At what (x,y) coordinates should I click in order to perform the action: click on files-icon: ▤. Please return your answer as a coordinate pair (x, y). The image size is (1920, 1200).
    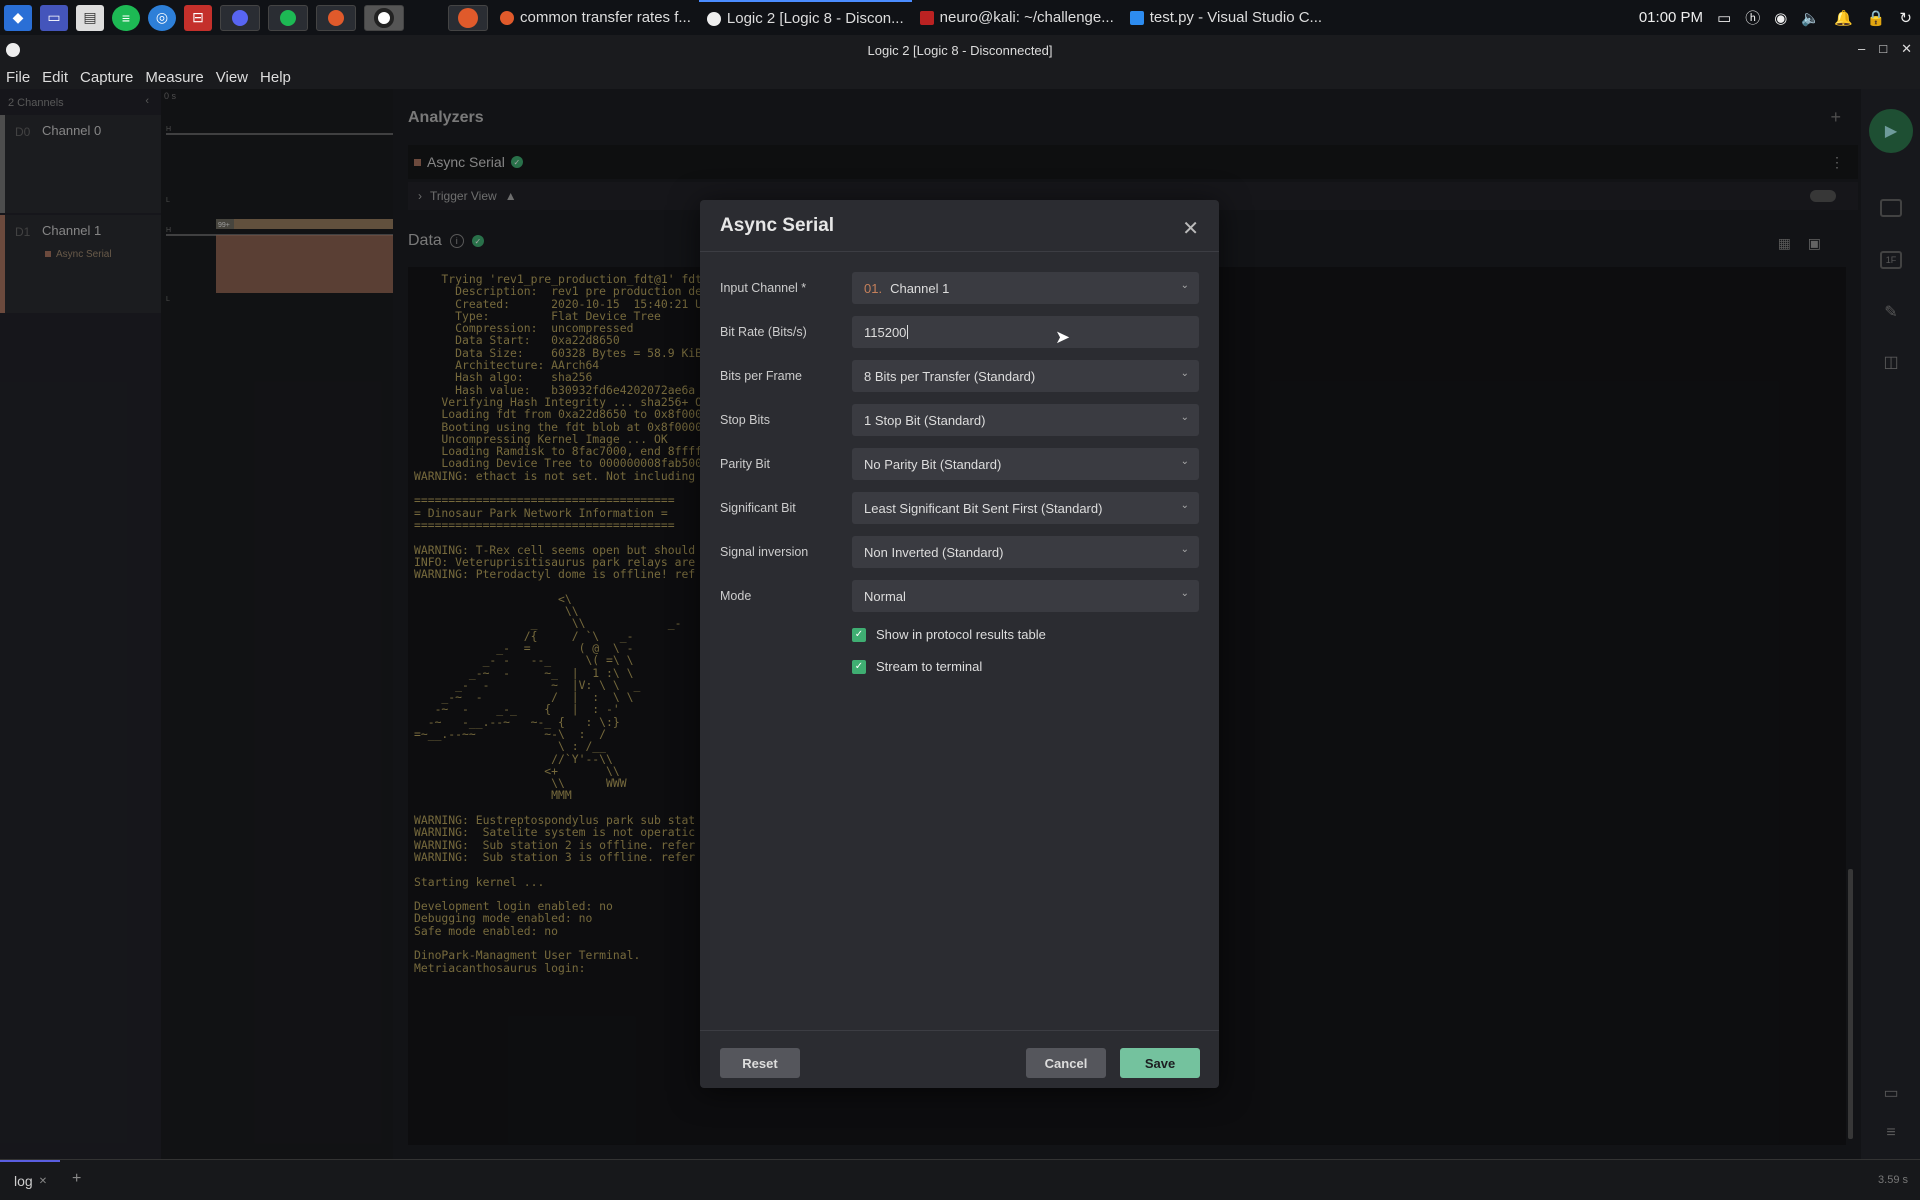
    Looking at the image, I should click on (90, 17).